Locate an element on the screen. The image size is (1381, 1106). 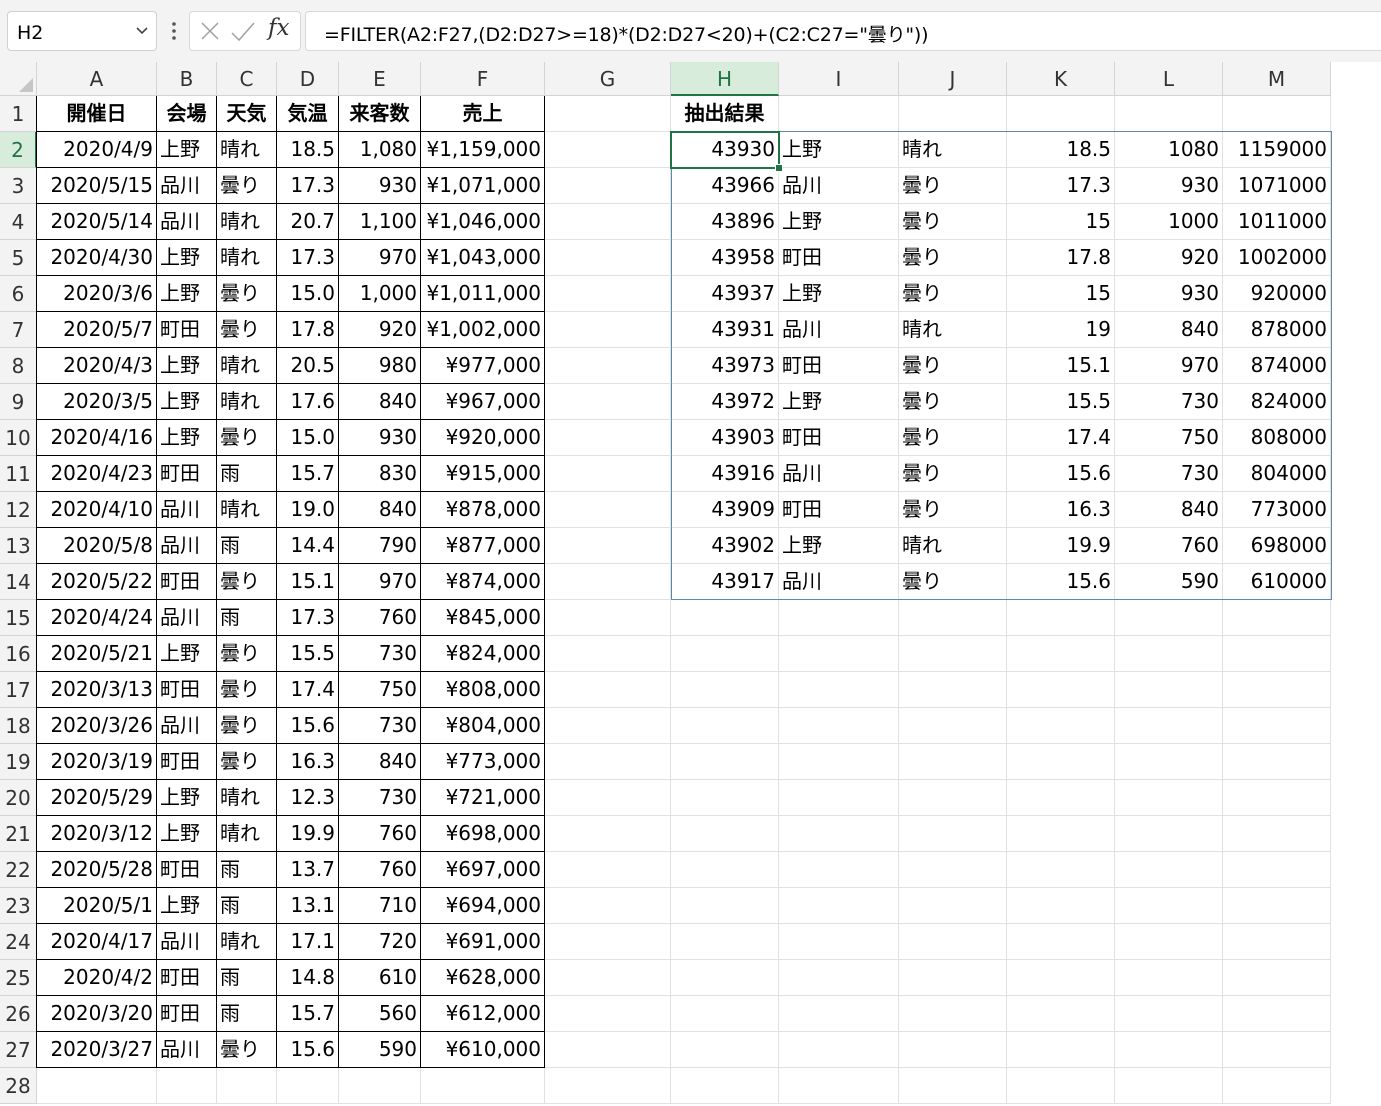
source-header-cell: 天気 is located at coordinates (247, 114).